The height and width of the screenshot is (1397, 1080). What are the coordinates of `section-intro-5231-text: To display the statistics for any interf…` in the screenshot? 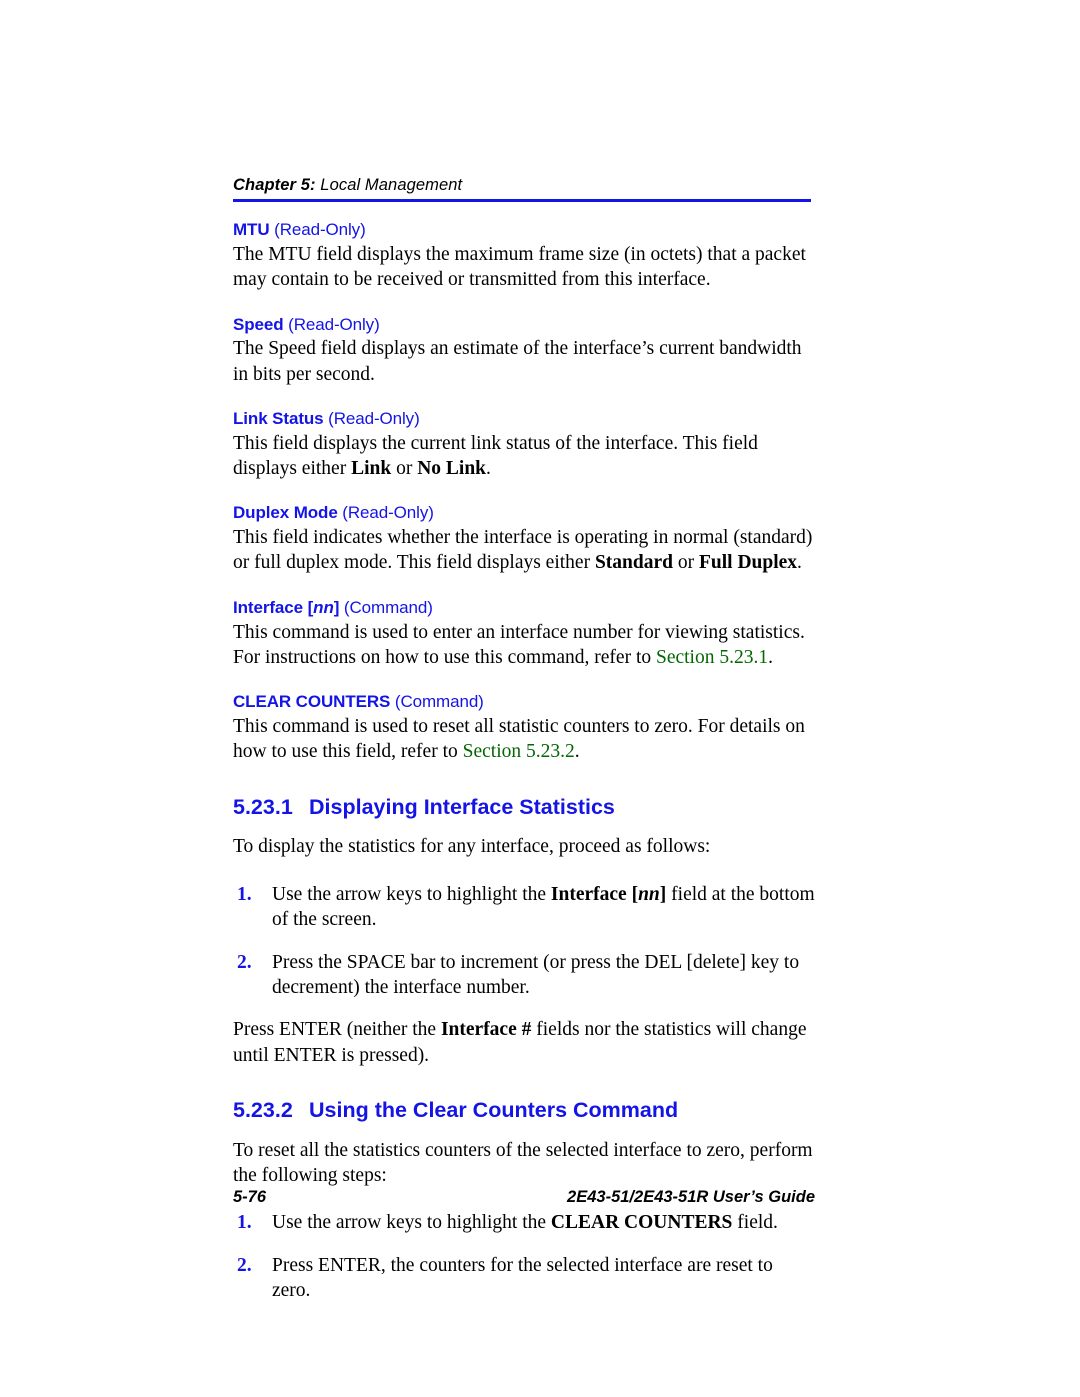 It's located at (472, 847).